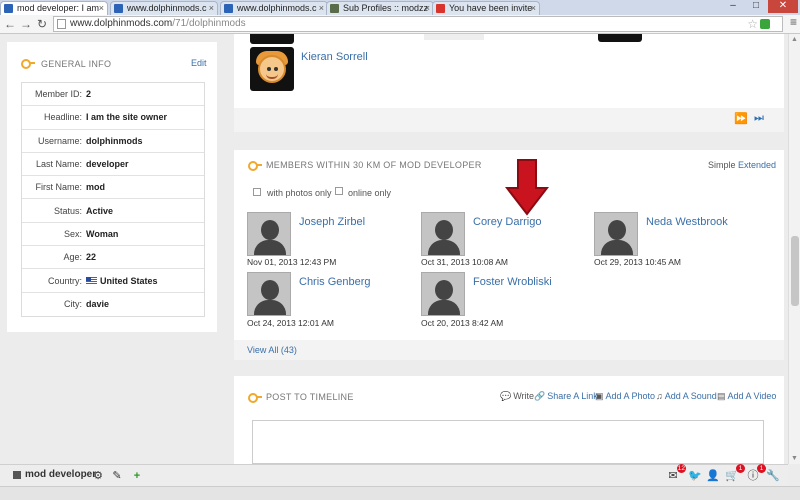 This screenshot has height=500, width=800. Describe the element at coordinates (61, 24) in the screenshot. I see `page-icon` at that location.